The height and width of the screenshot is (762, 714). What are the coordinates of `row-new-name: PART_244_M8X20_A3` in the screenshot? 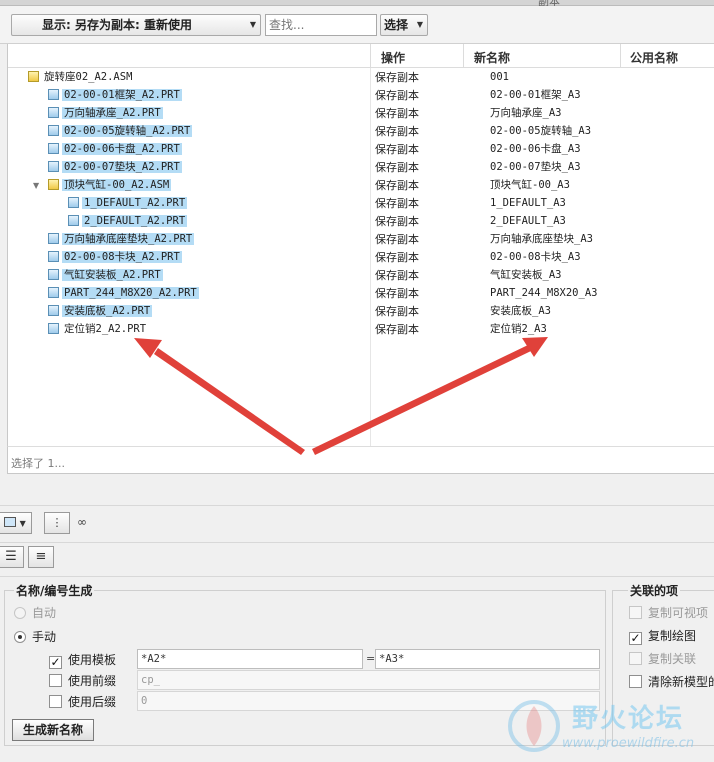 It's located at (543, 293).